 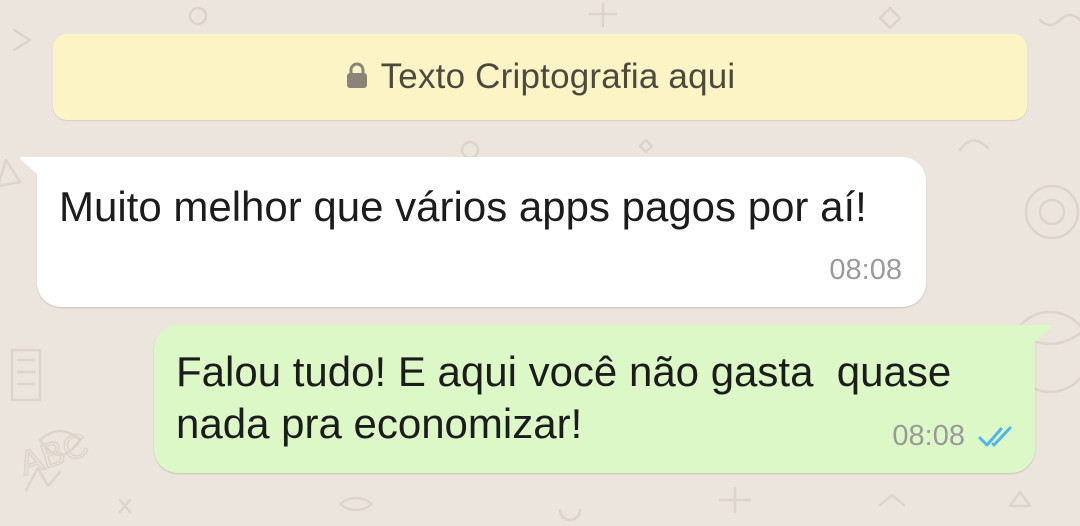 What do you see at coordinates (356, 75) in the screenshot?
I see `lock-icon` at bounding box center [356, 75].